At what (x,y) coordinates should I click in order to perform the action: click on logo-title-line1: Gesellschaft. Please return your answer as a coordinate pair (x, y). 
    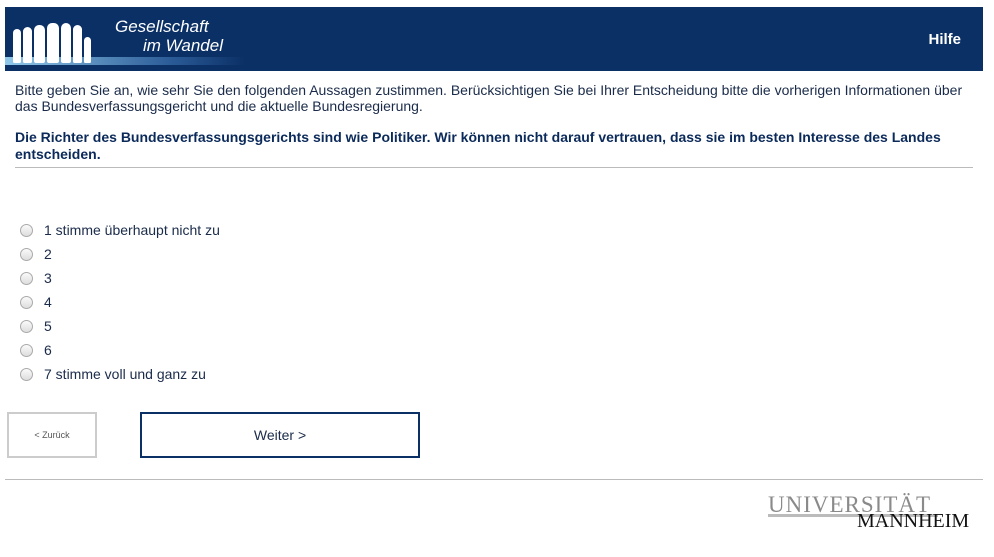
    Looking at the image, I should click on (162, 26).